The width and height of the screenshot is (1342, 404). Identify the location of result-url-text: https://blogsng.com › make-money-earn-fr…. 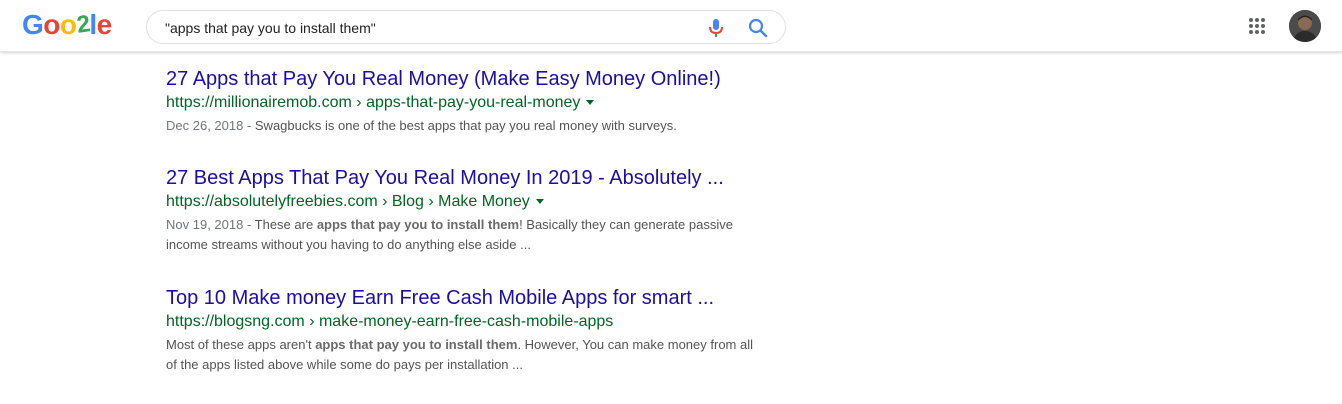
(389, 321).